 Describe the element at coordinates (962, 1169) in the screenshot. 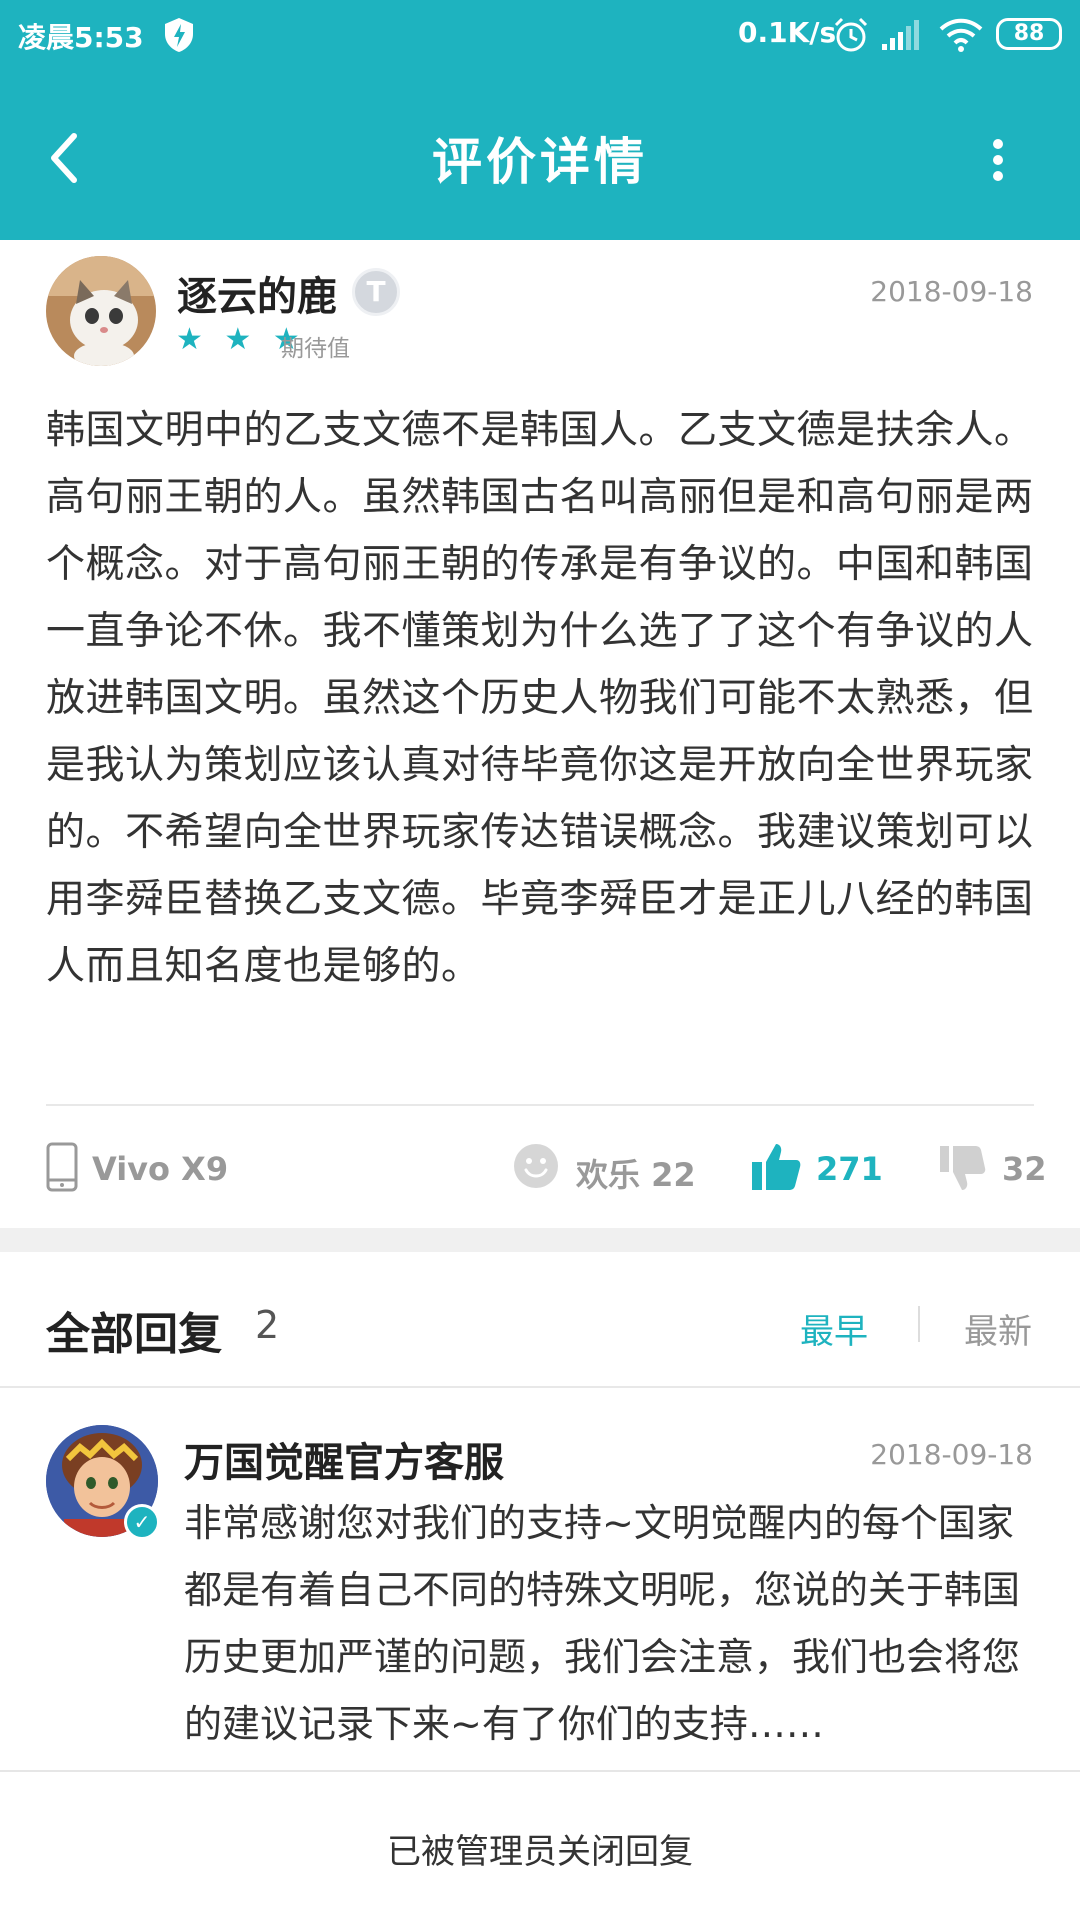

I see `thumbs-down-icon` at that location.